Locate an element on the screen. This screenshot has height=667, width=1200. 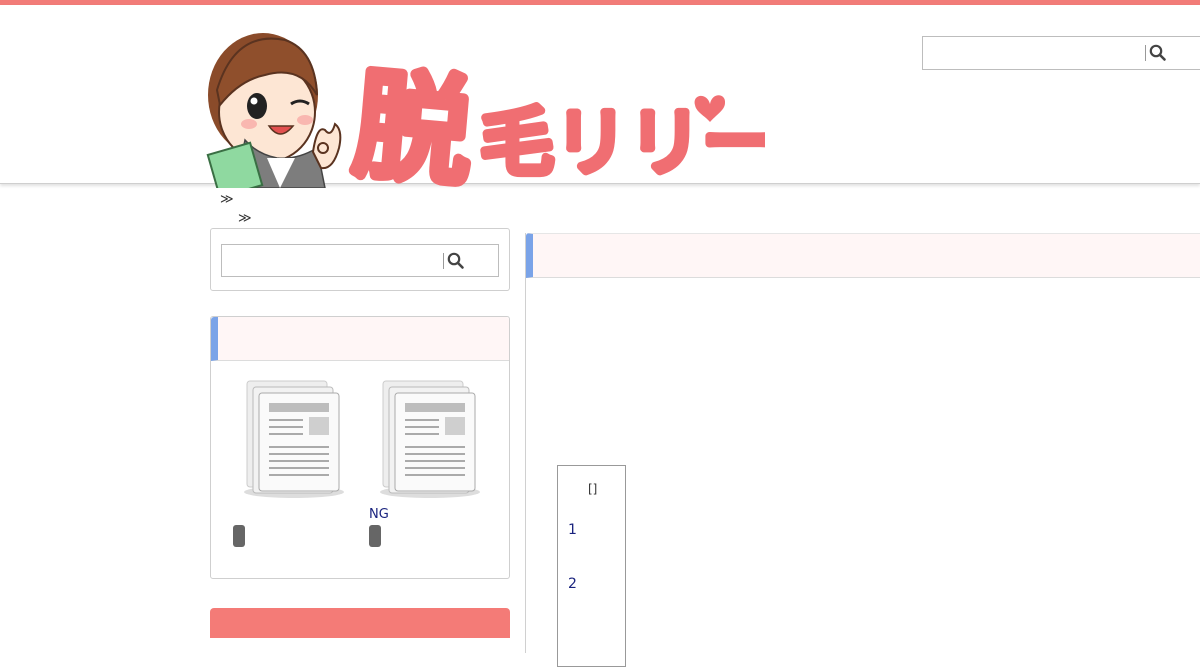
site-logo: 脱 毛リリー is located at coordinates (485, 104).